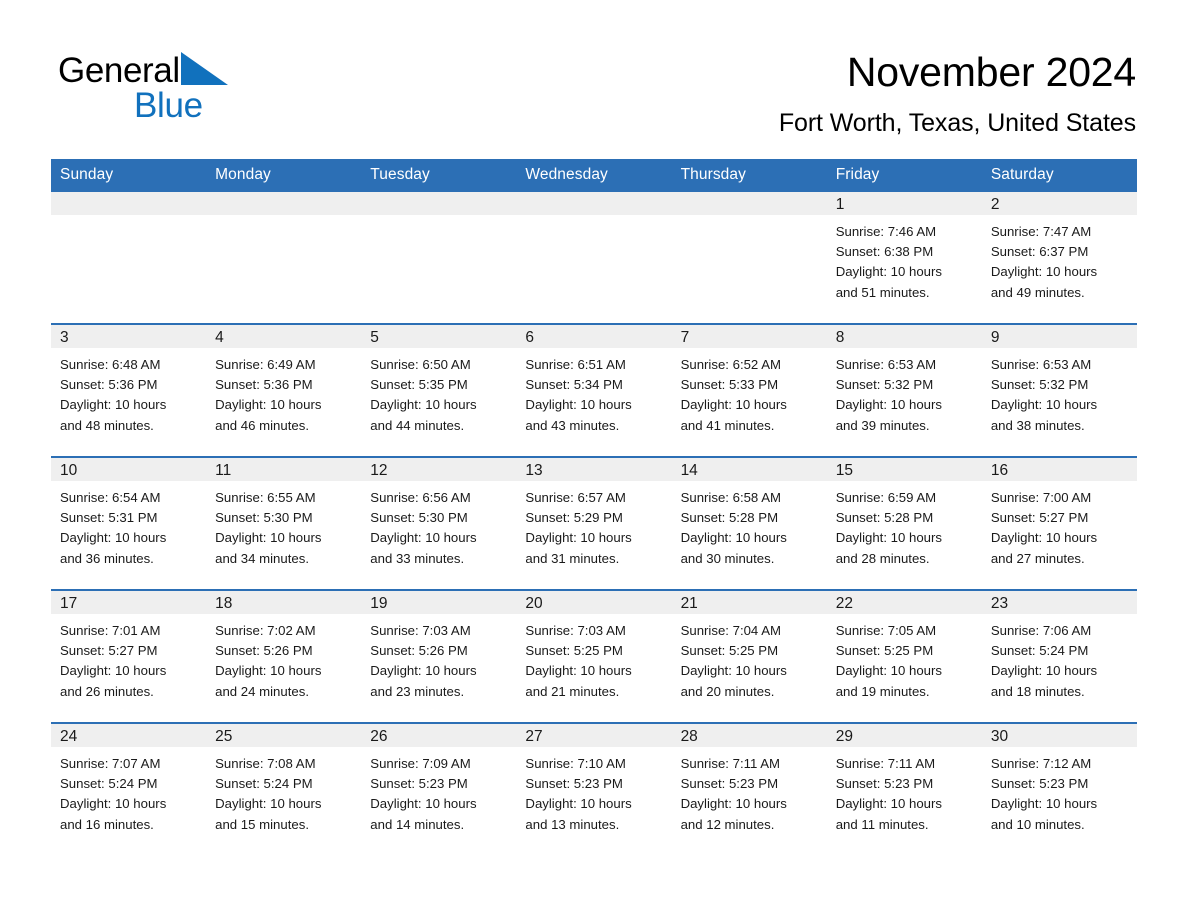 Image resolution: width=1188 pixels, height=918 pixels. What do you see at coordinates (884, 518) in the screenshot?
I see `sunset-time: Sunset: 5:28 PM` at bounding box center [884, 518].